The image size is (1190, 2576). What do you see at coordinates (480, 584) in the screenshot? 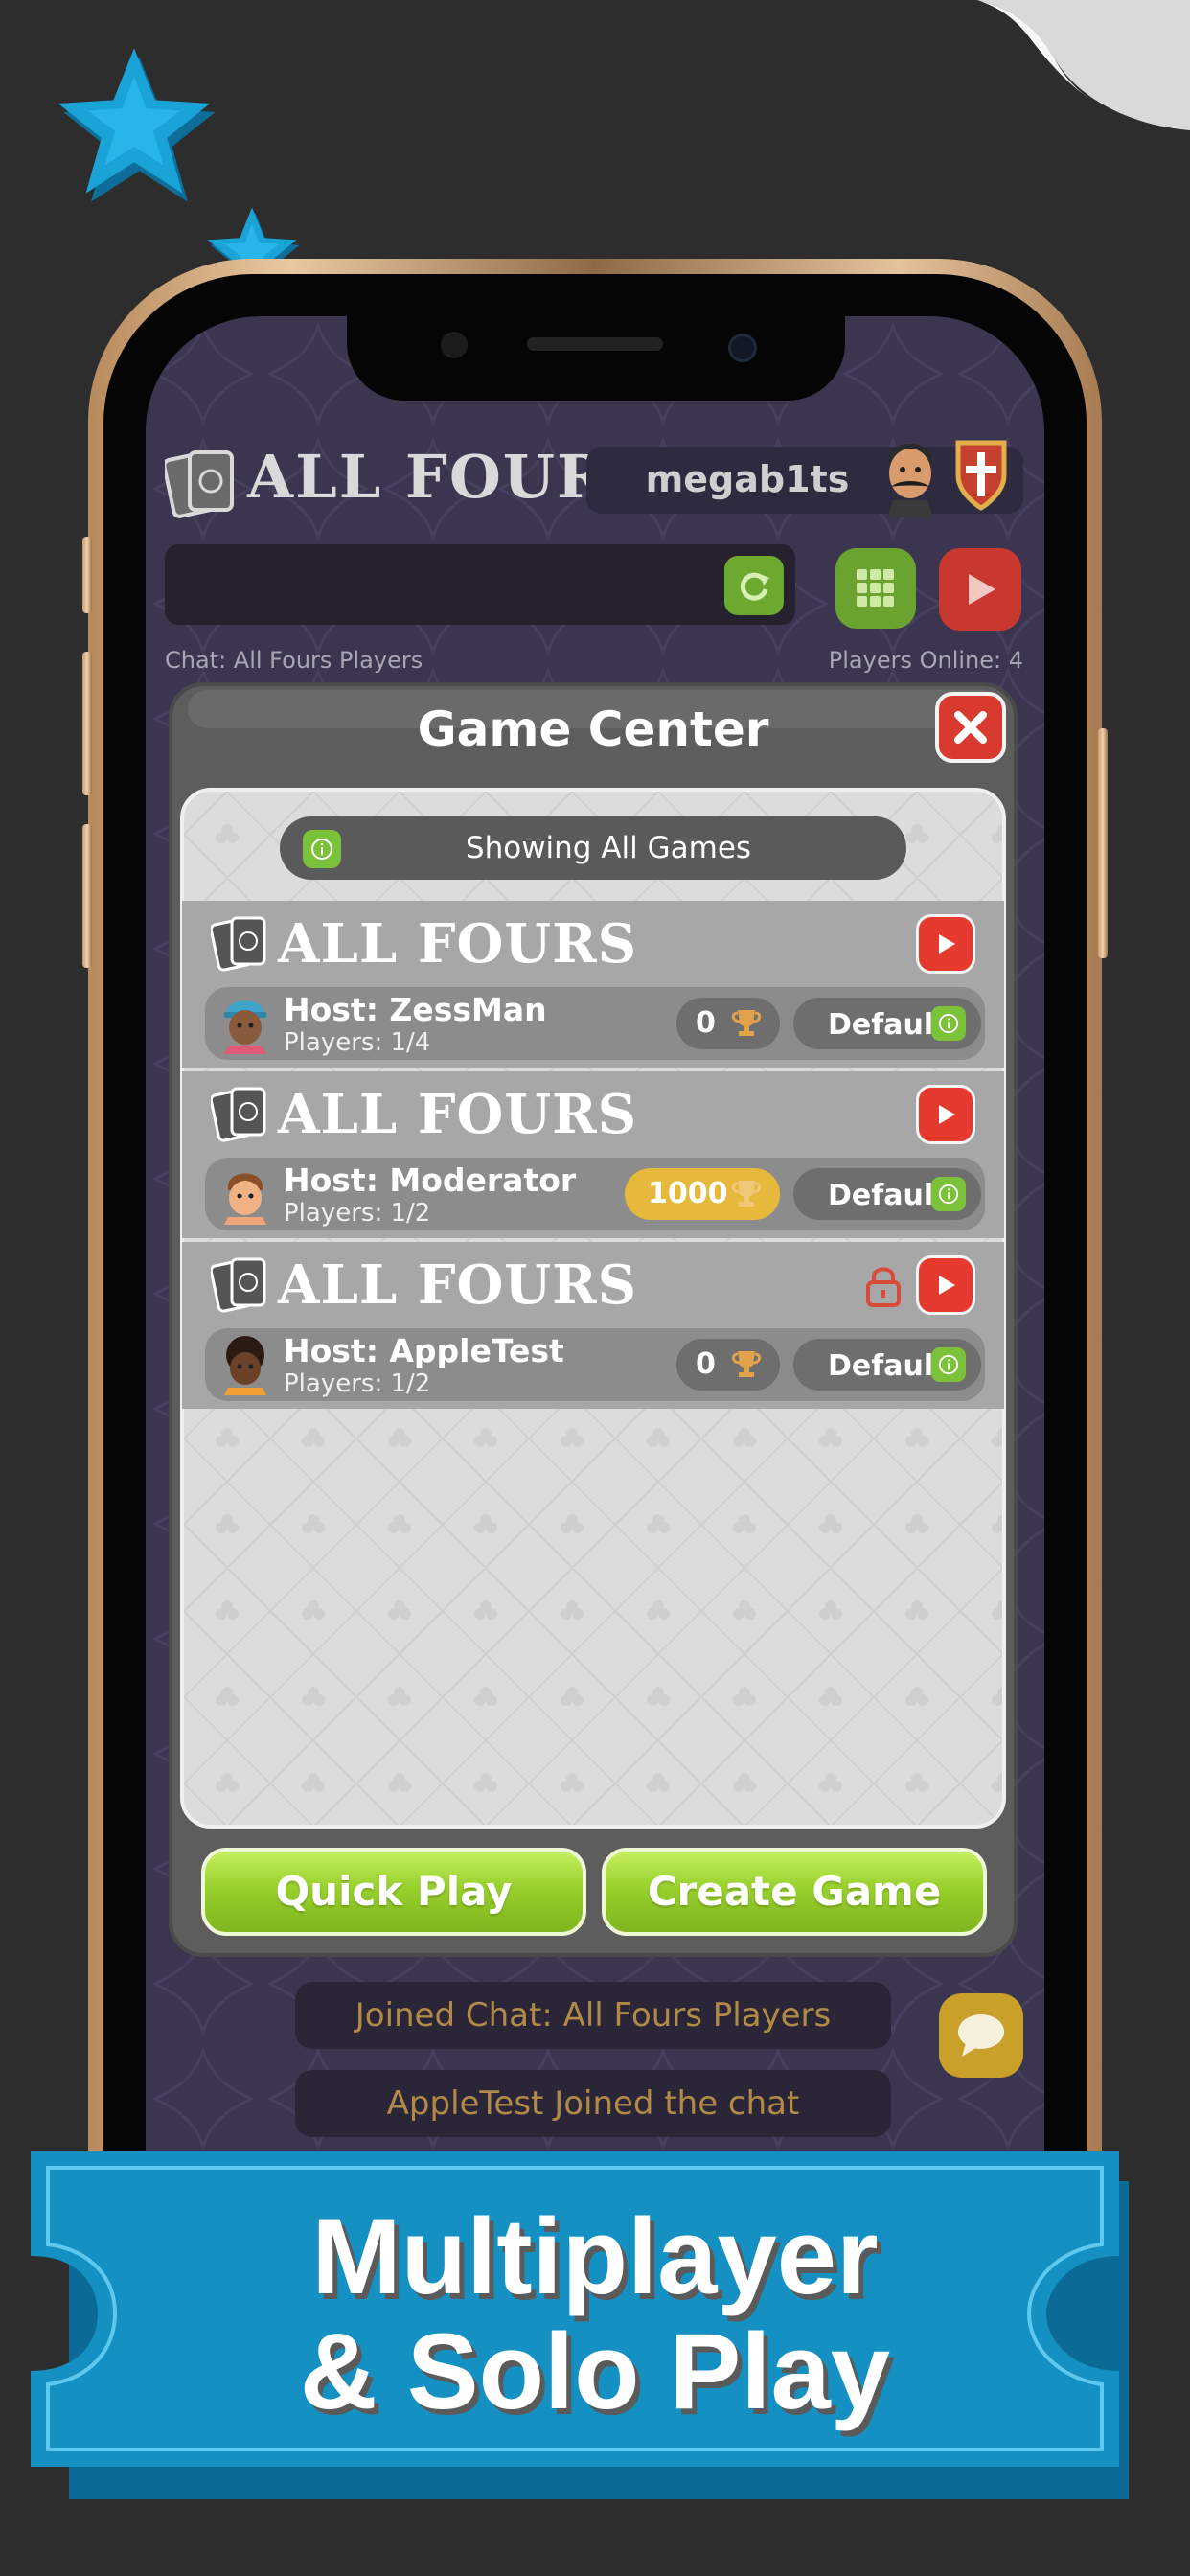
I see `chat-input-bar` at bounding box center [480, 584].